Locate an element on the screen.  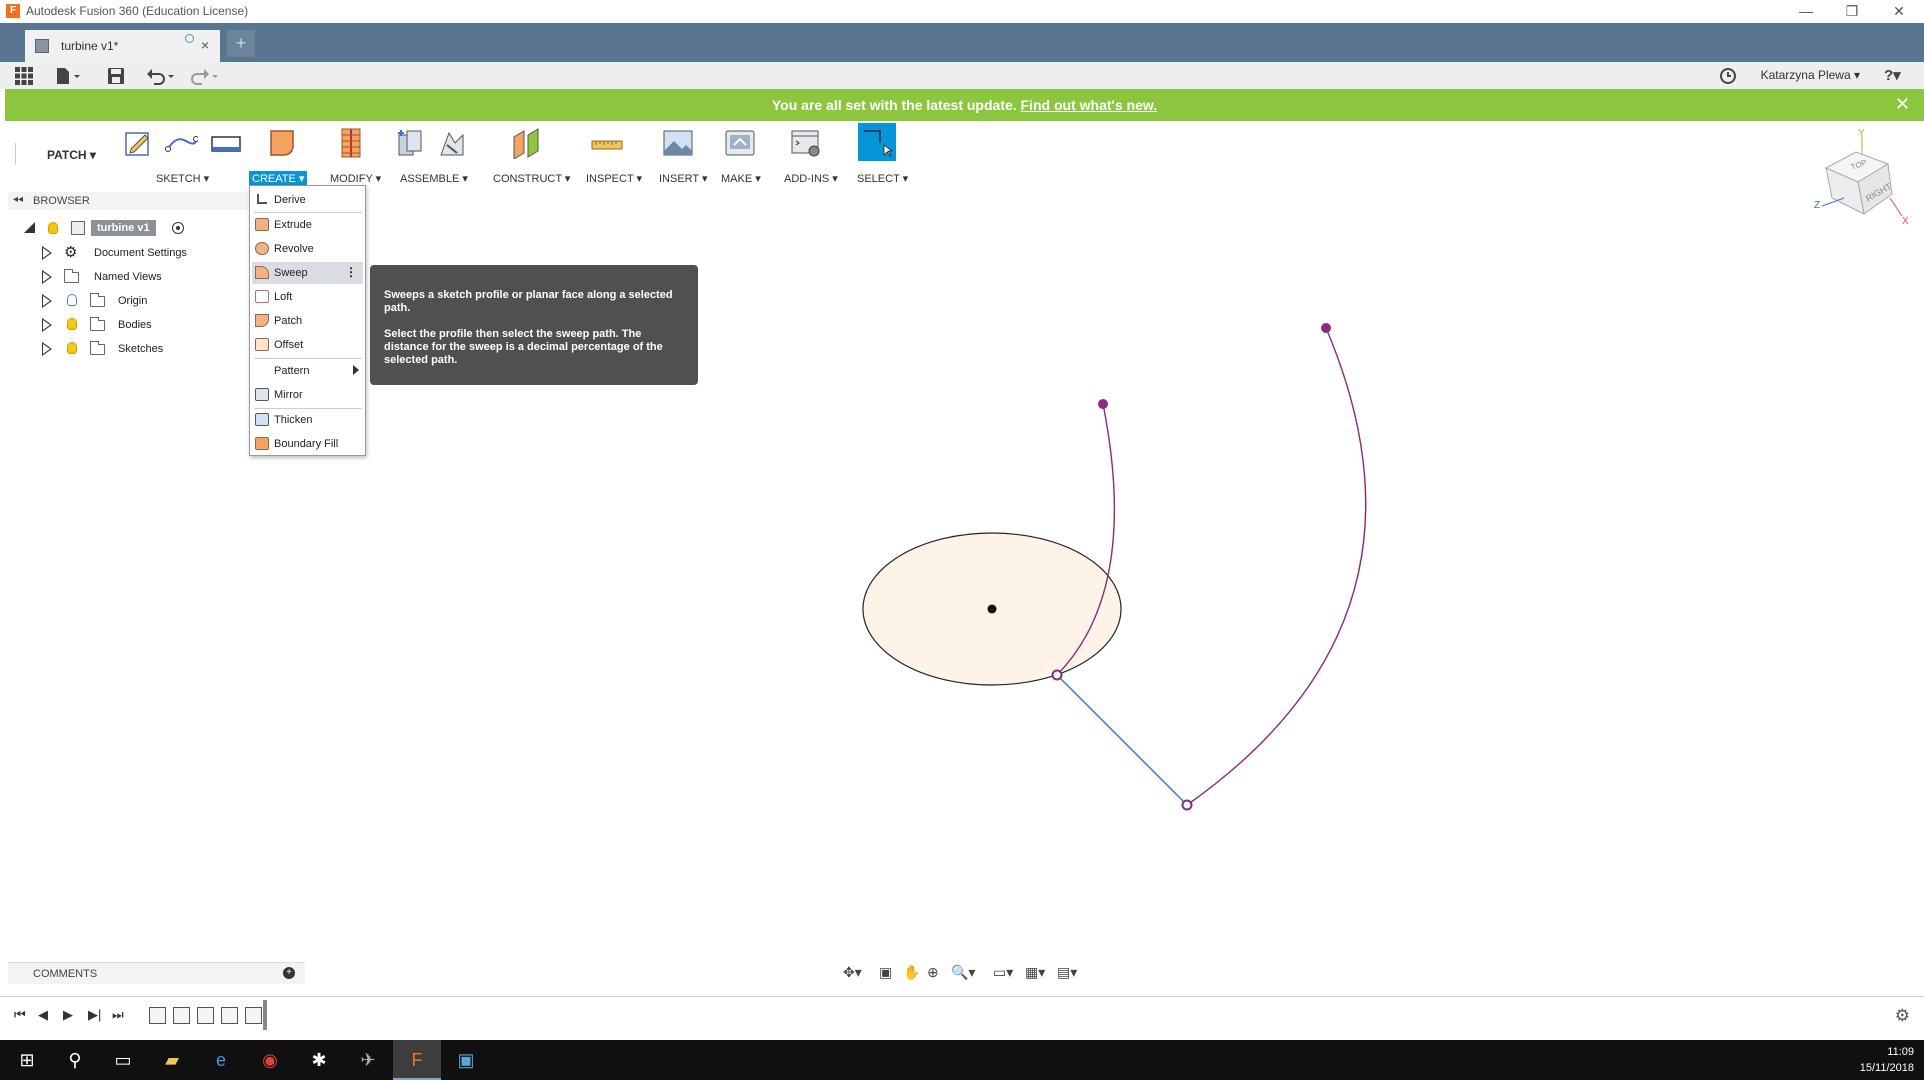
comments-label: COMMENTS is located at coordinates (65, 974).